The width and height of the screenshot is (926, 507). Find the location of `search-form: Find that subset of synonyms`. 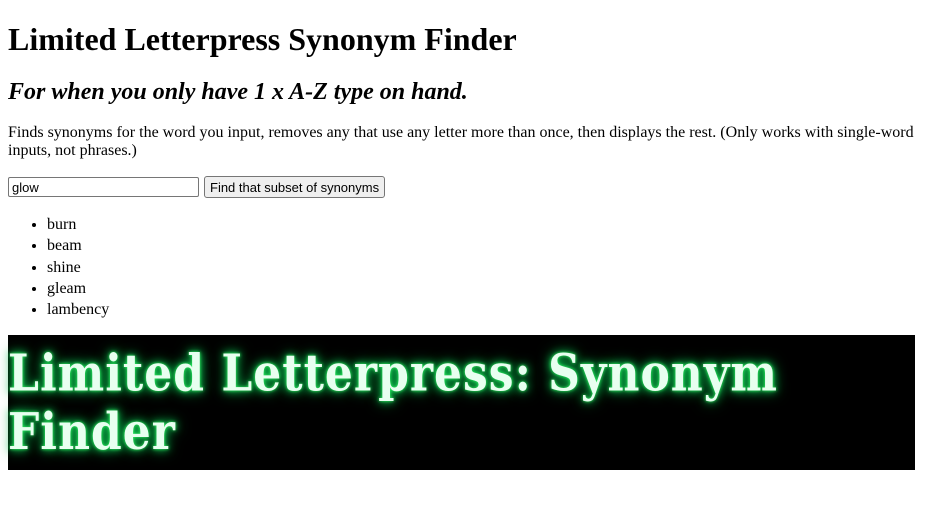

search-form: Find that subset of synonyms is located at coordinates (463, 187).